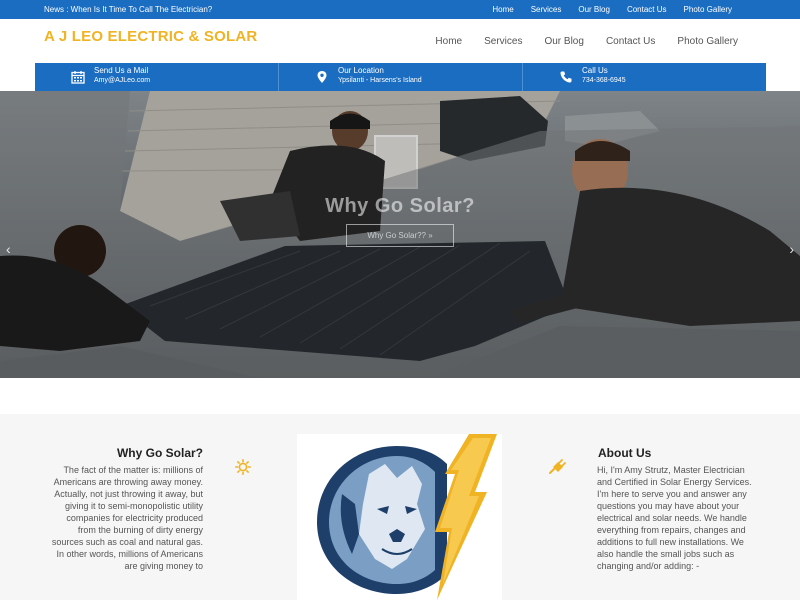  What do you see at coordinates (630, 41) in the screenshot?
I see `nav-contact: Contact Us` at bounding box center [630, 41].